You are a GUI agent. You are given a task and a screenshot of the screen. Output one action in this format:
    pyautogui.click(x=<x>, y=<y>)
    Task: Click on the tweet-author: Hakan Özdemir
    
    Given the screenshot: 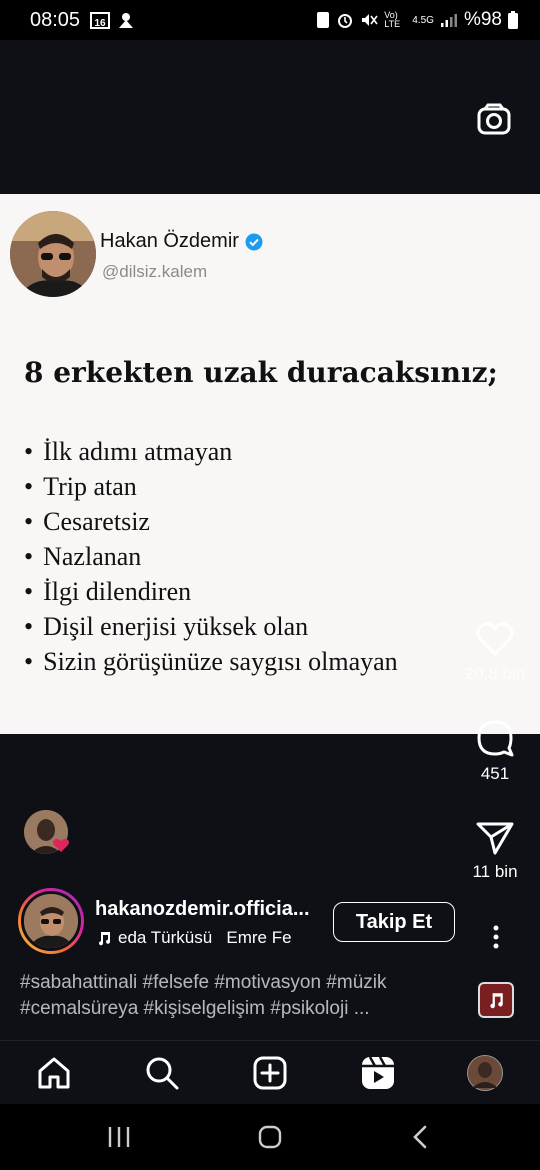 What is the action you would take?
    pyautogui.click(x=181, y=241)
    